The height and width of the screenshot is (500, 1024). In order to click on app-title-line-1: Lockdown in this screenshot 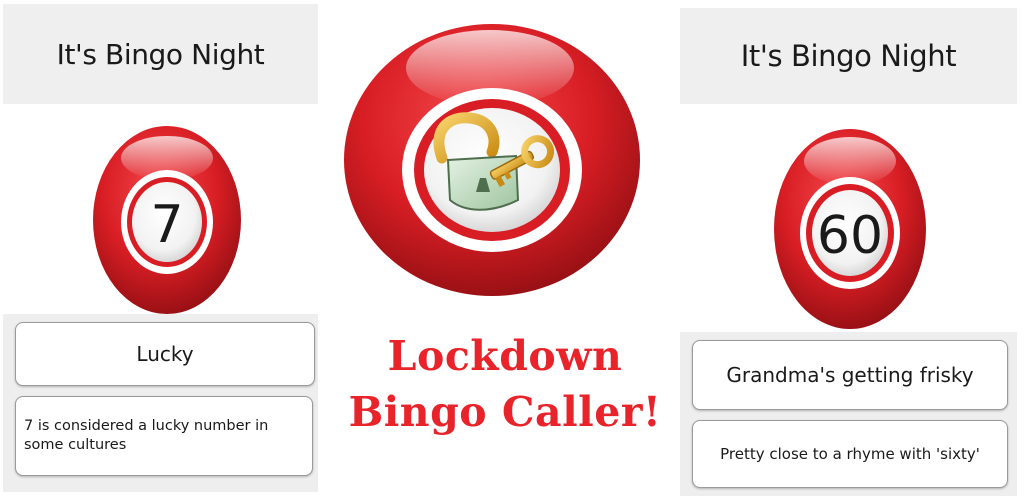, I will do `click(505, 356)`.